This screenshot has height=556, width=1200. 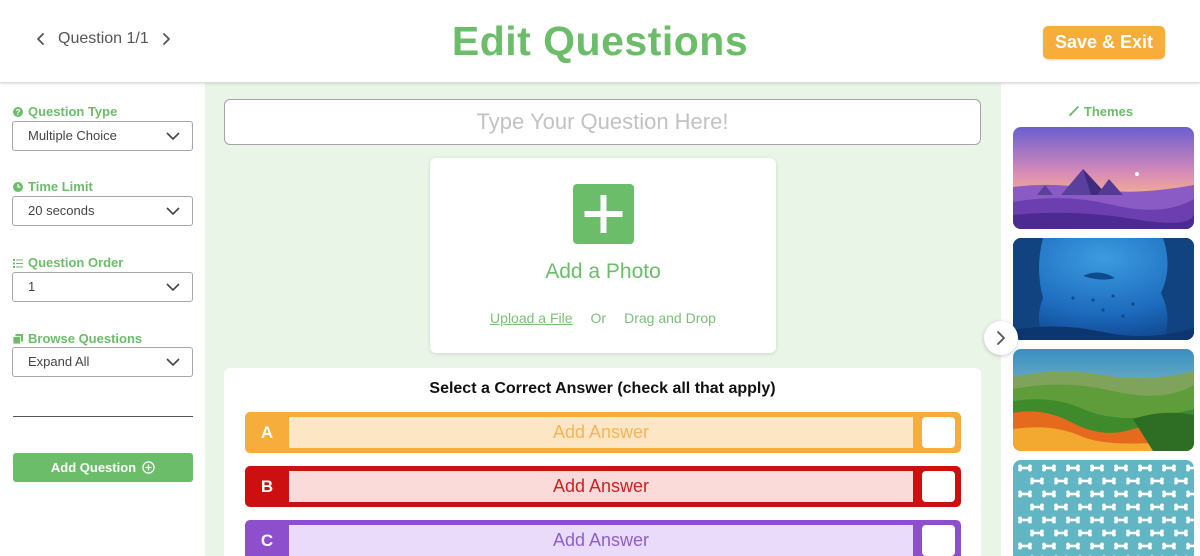 I want to click on question-order-label: Question Order, so click(x=68, y=262).